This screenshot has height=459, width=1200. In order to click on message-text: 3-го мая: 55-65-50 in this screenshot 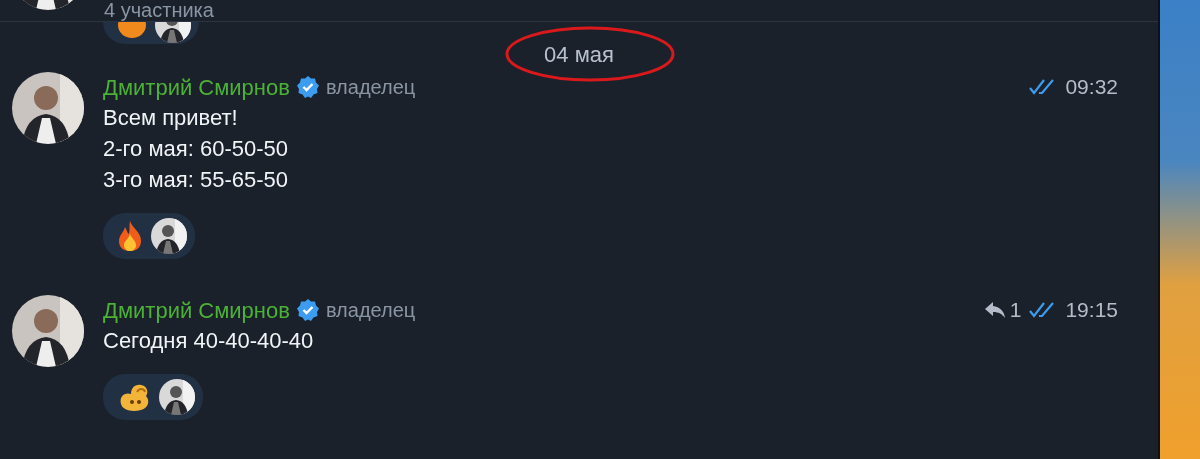, I will do `click(196, 180)`.